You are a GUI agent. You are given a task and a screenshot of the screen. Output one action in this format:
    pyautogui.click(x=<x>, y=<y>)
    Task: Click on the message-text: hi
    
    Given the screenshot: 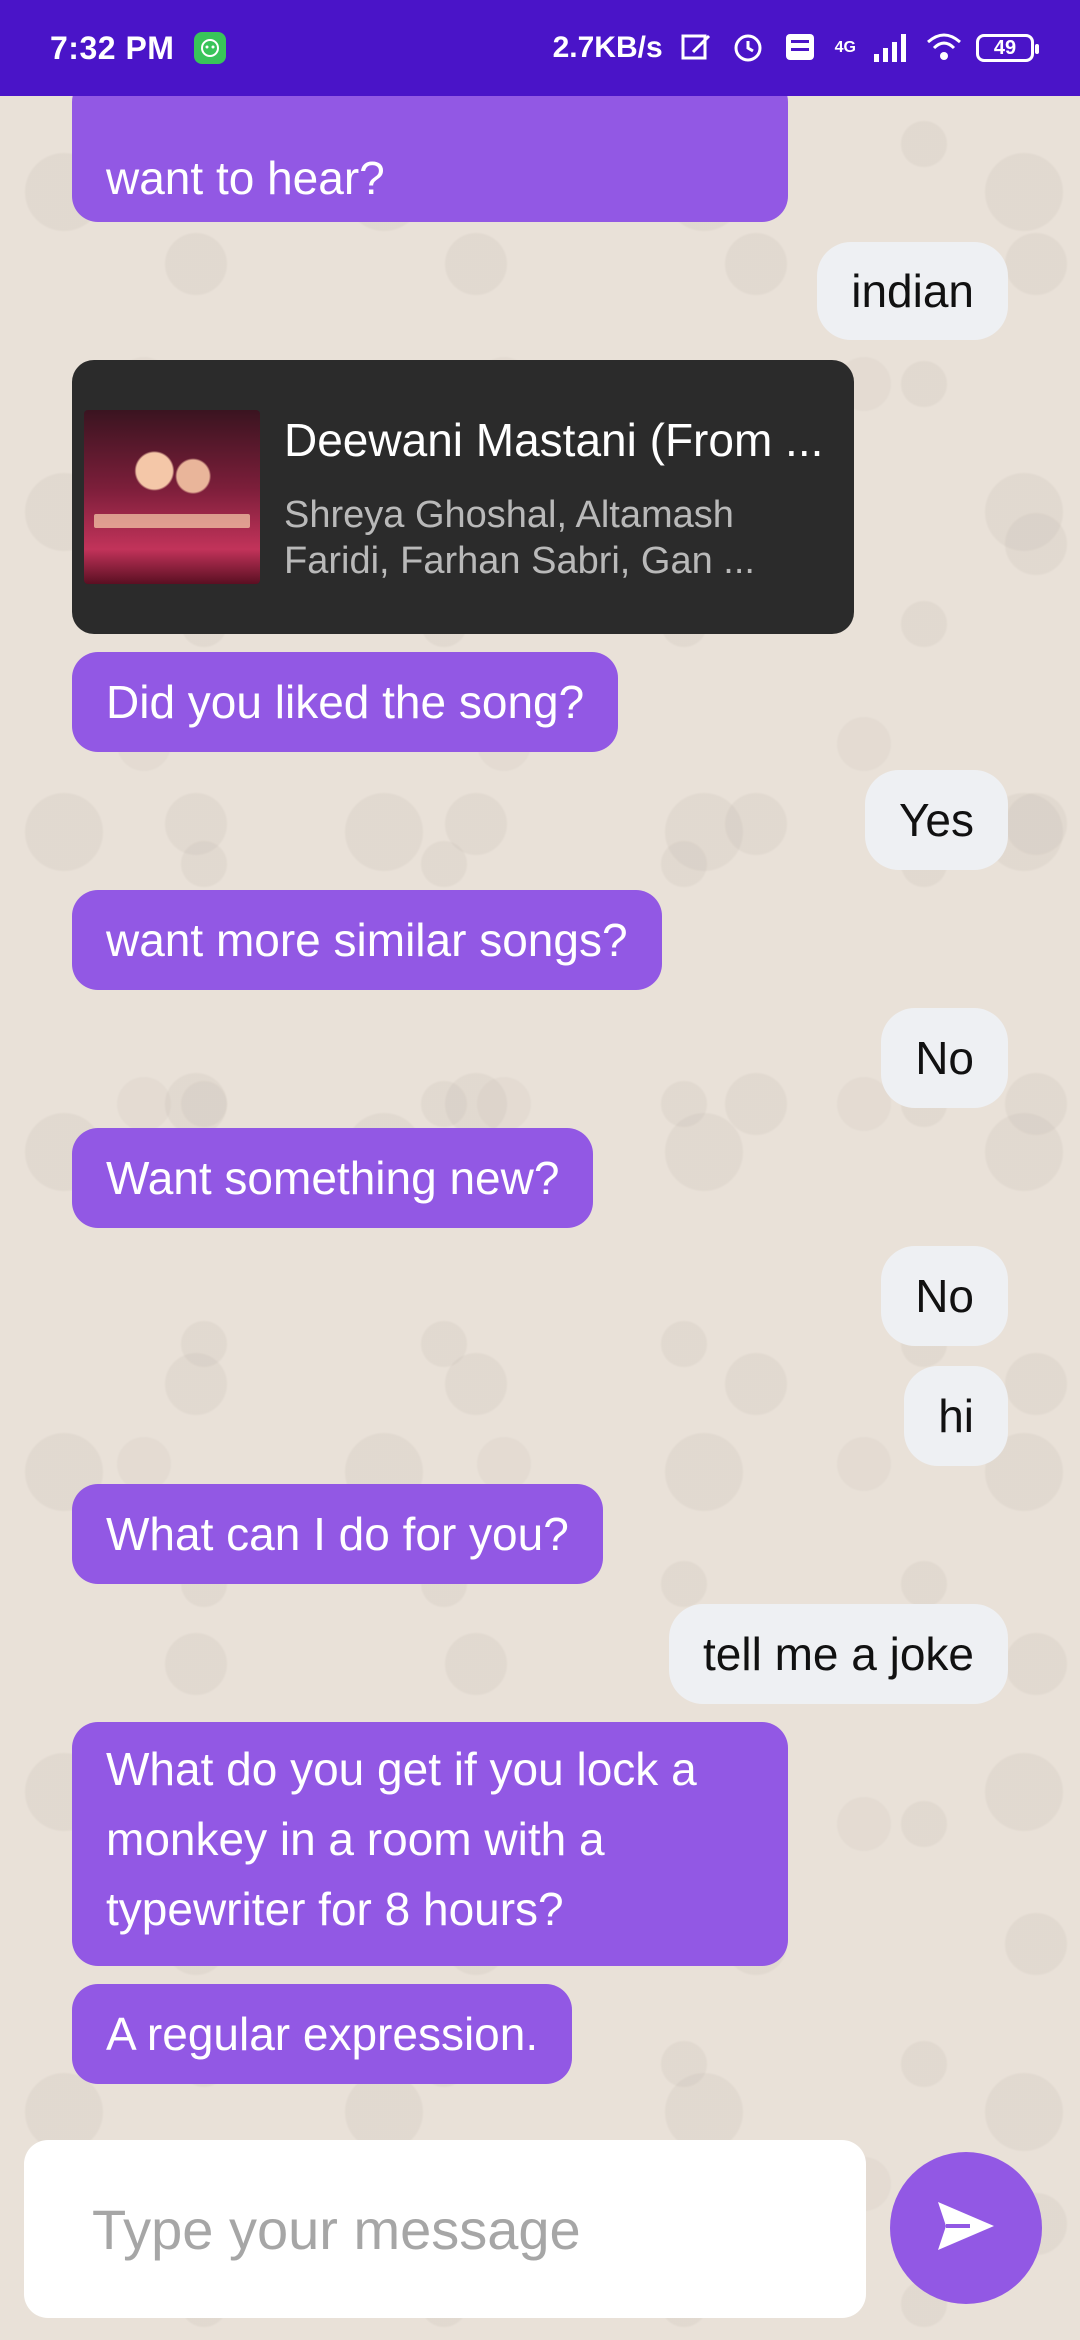 What is the action you would take?
    pyautogui.click(x=956, y=1416)
    